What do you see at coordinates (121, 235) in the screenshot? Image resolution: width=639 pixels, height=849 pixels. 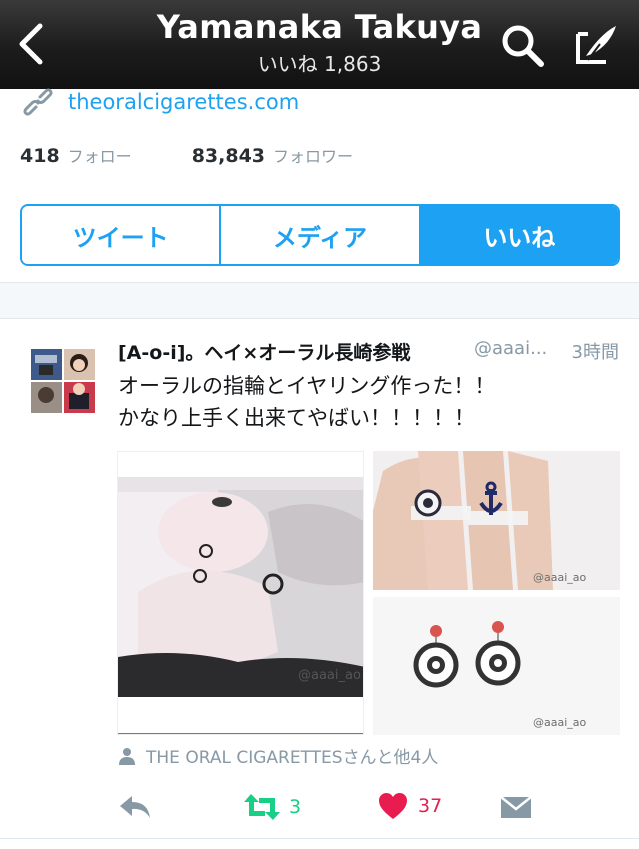 I see `tab-tweets: ツイート` at bounding box center [121, 235].